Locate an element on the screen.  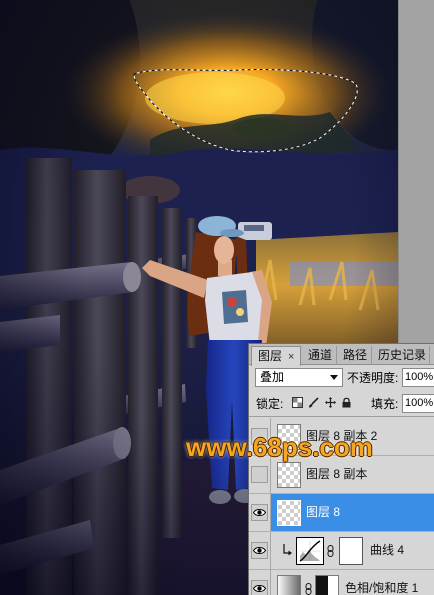
layer-row: 曲线 4 is located at coordinates (341, 551).